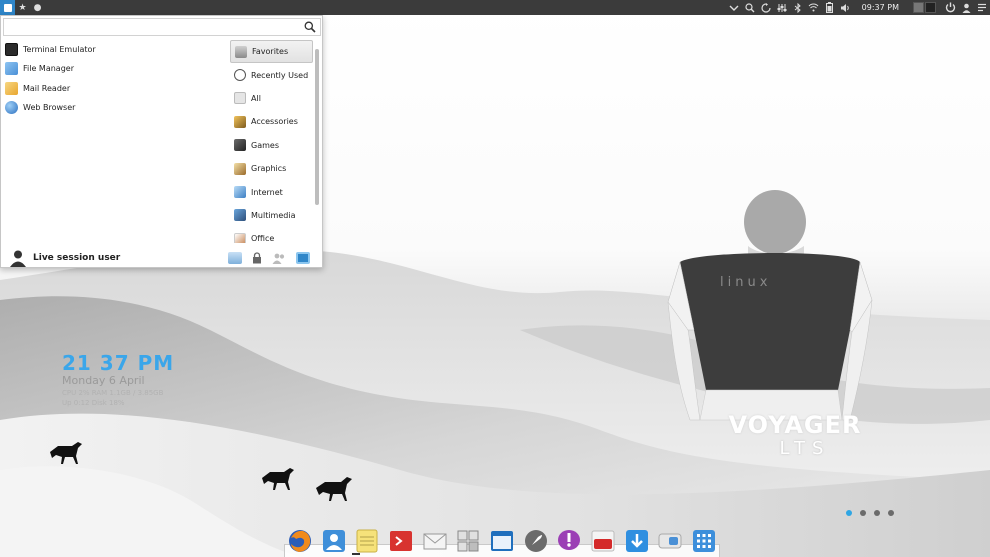 Image resolution: width=990 pixels, height=557 pixels. I want to click on app-label: File Manager, so click(48, 69).